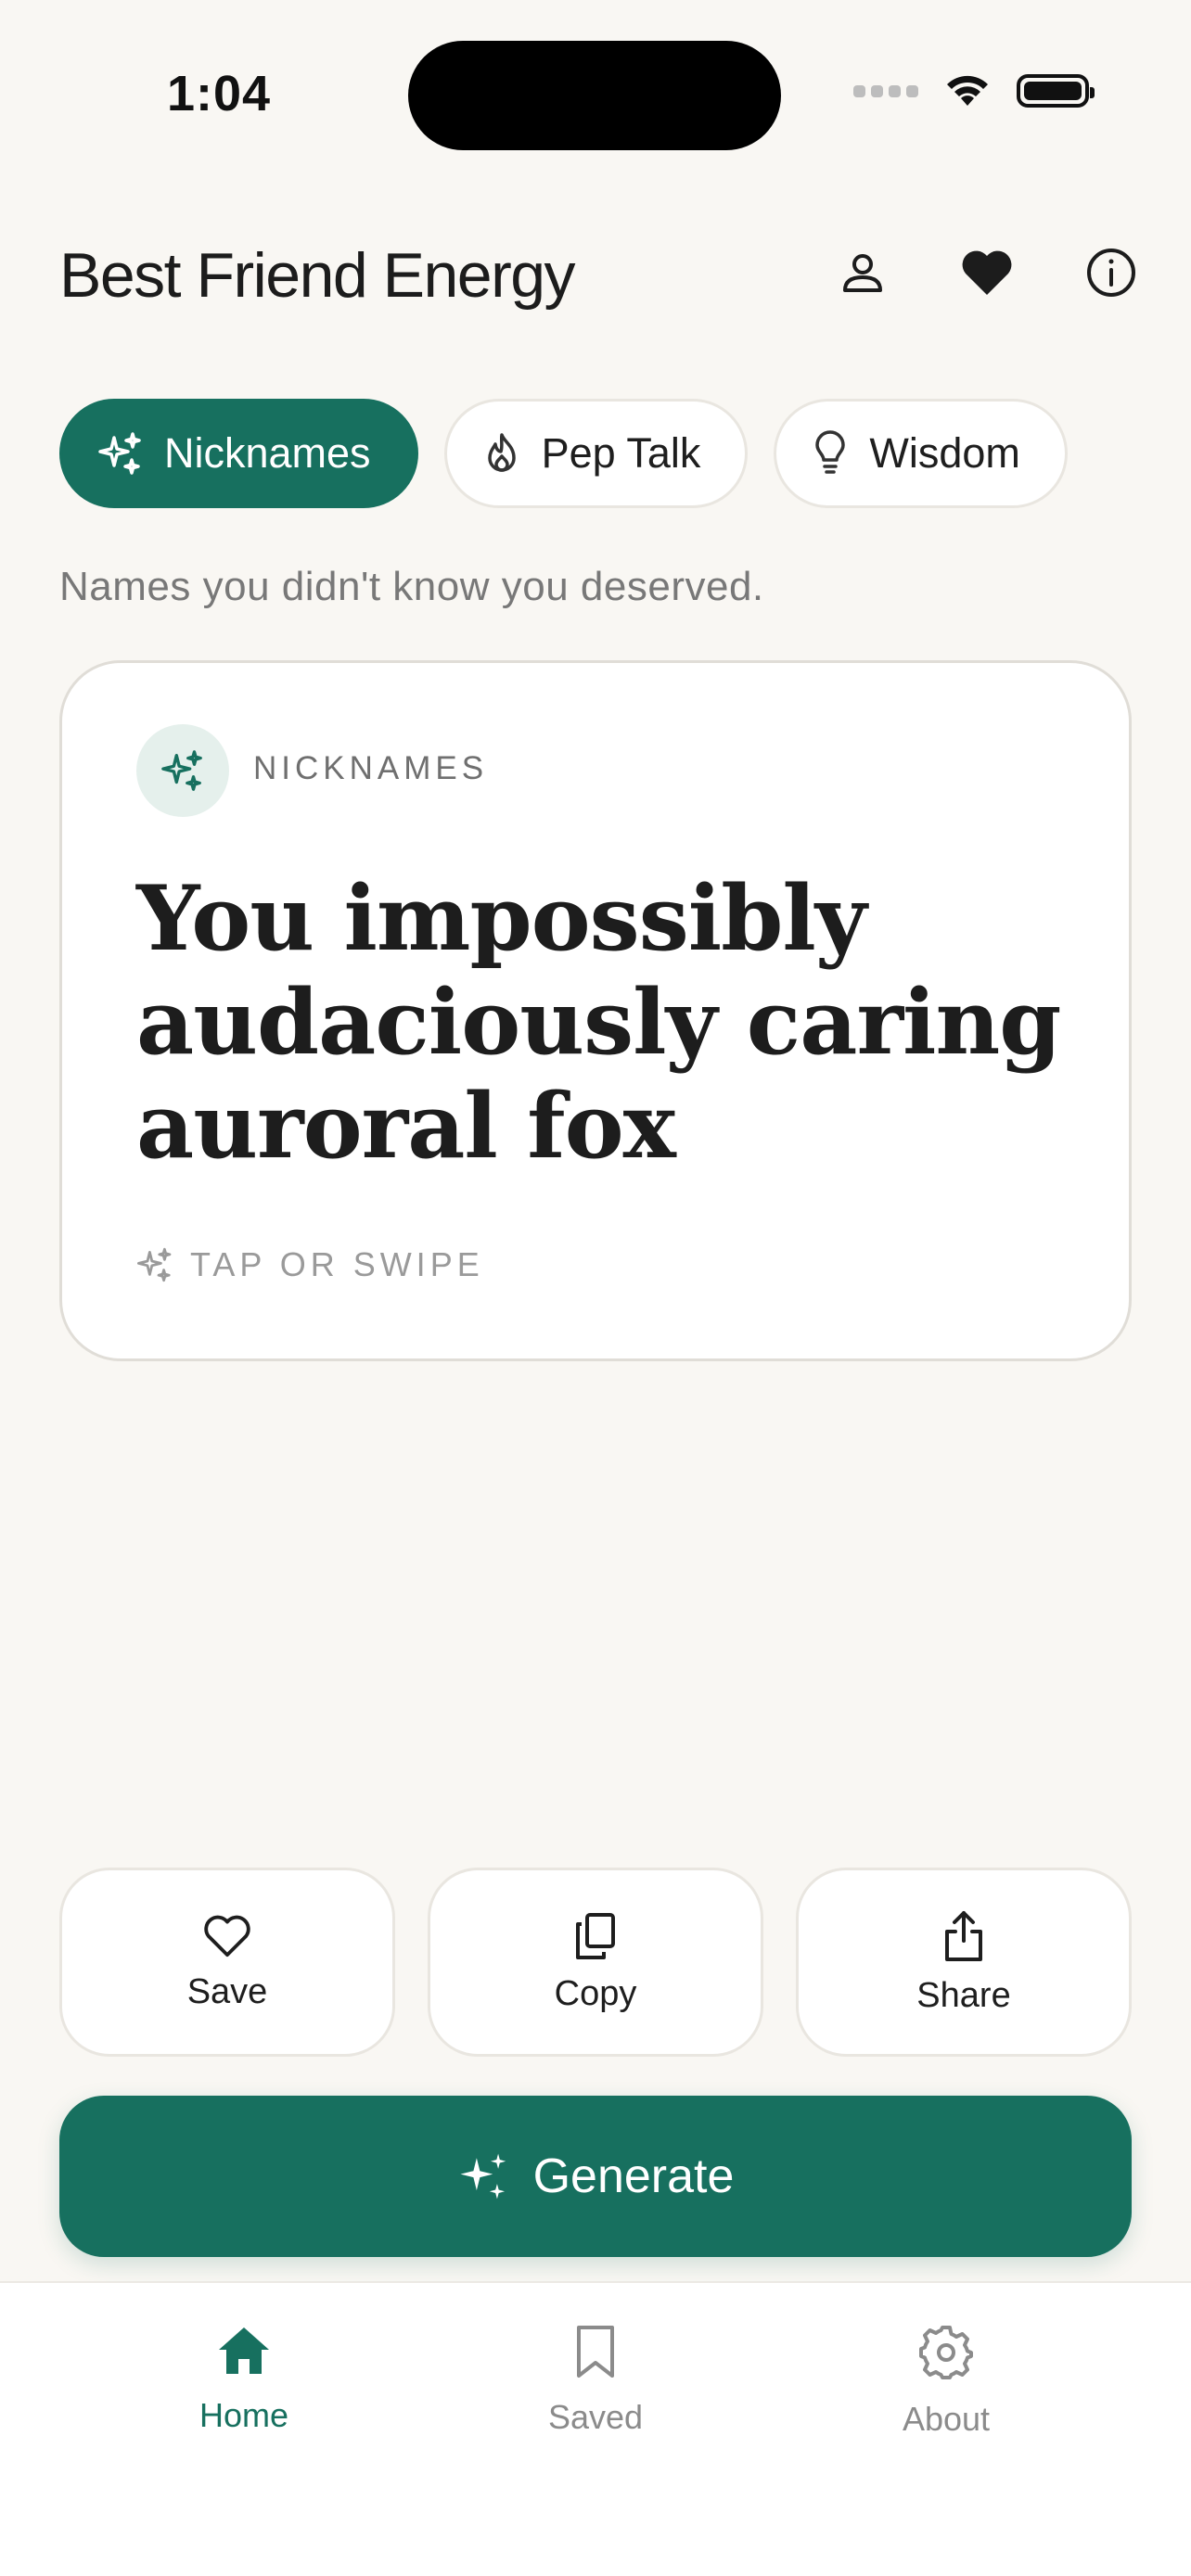  What do you see at coordinates (830, 452) in the screenshot?
I see `lightbulb-icon` at bounding box center [830, 452].